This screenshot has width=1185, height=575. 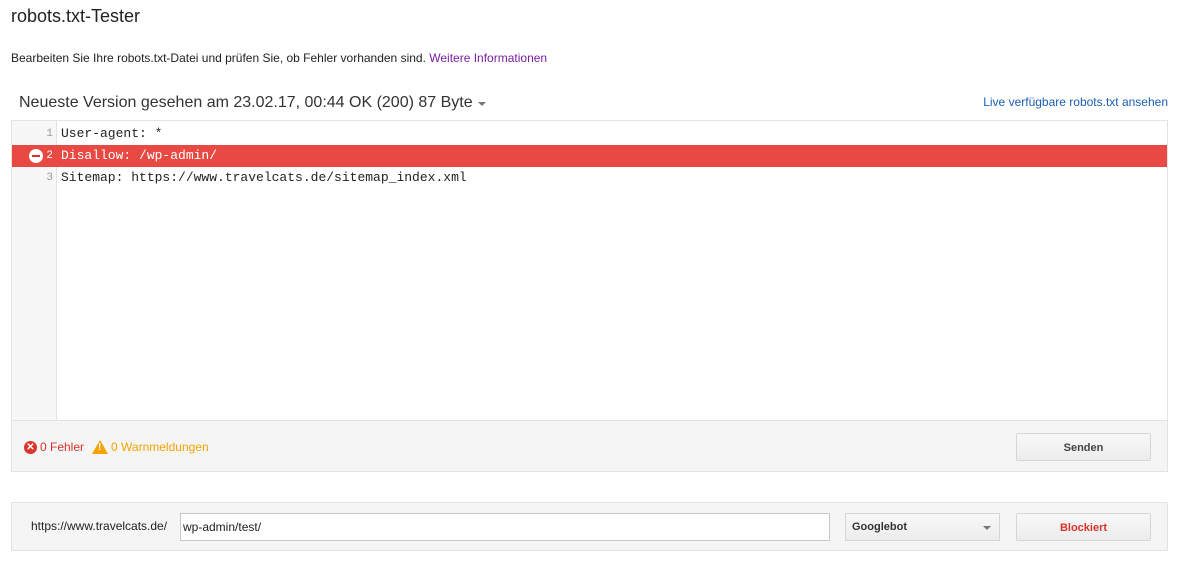 I want to click on warning-icon: !, so click(x=100, y=447).